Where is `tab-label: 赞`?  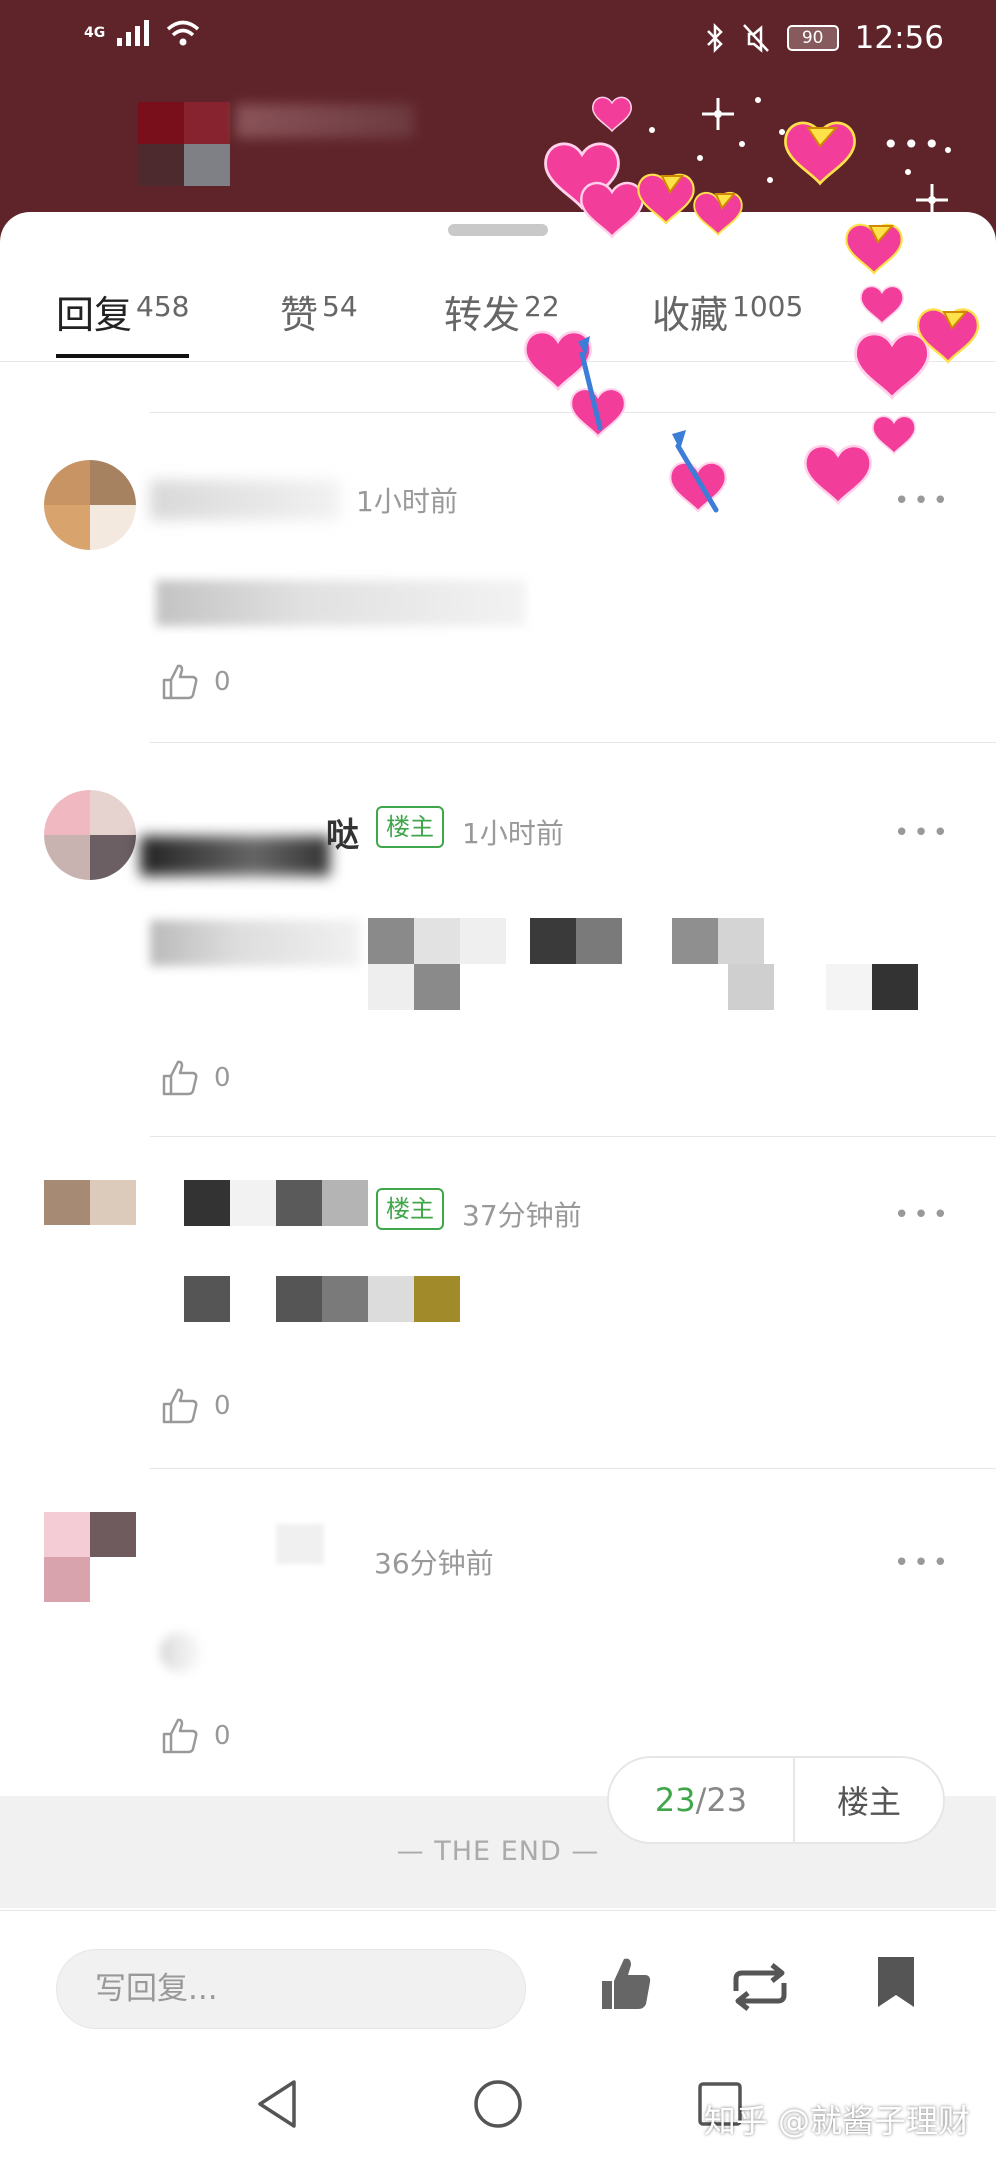
tab-label: 赞 is located at coordinates (299, 315).